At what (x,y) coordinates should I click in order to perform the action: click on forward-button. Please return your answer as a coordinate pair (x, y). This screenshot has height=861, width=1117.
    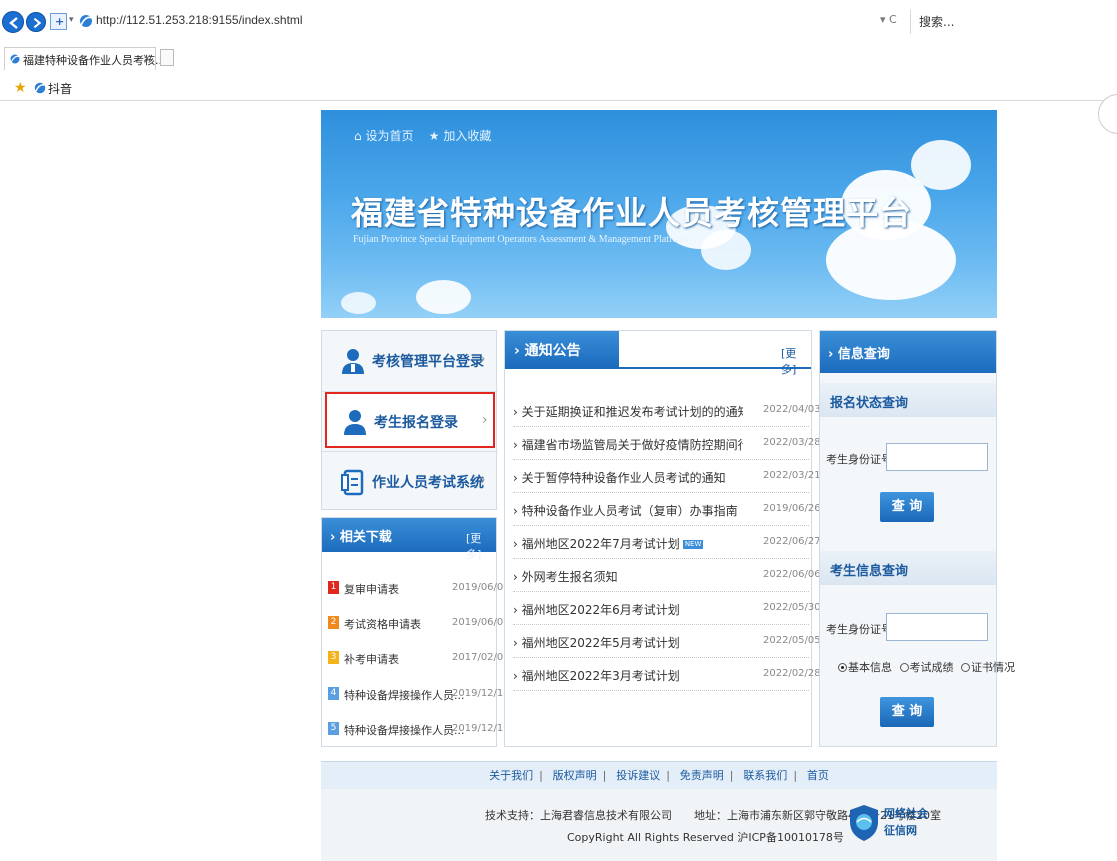
    Looking at the image, I should click on (36, 22).